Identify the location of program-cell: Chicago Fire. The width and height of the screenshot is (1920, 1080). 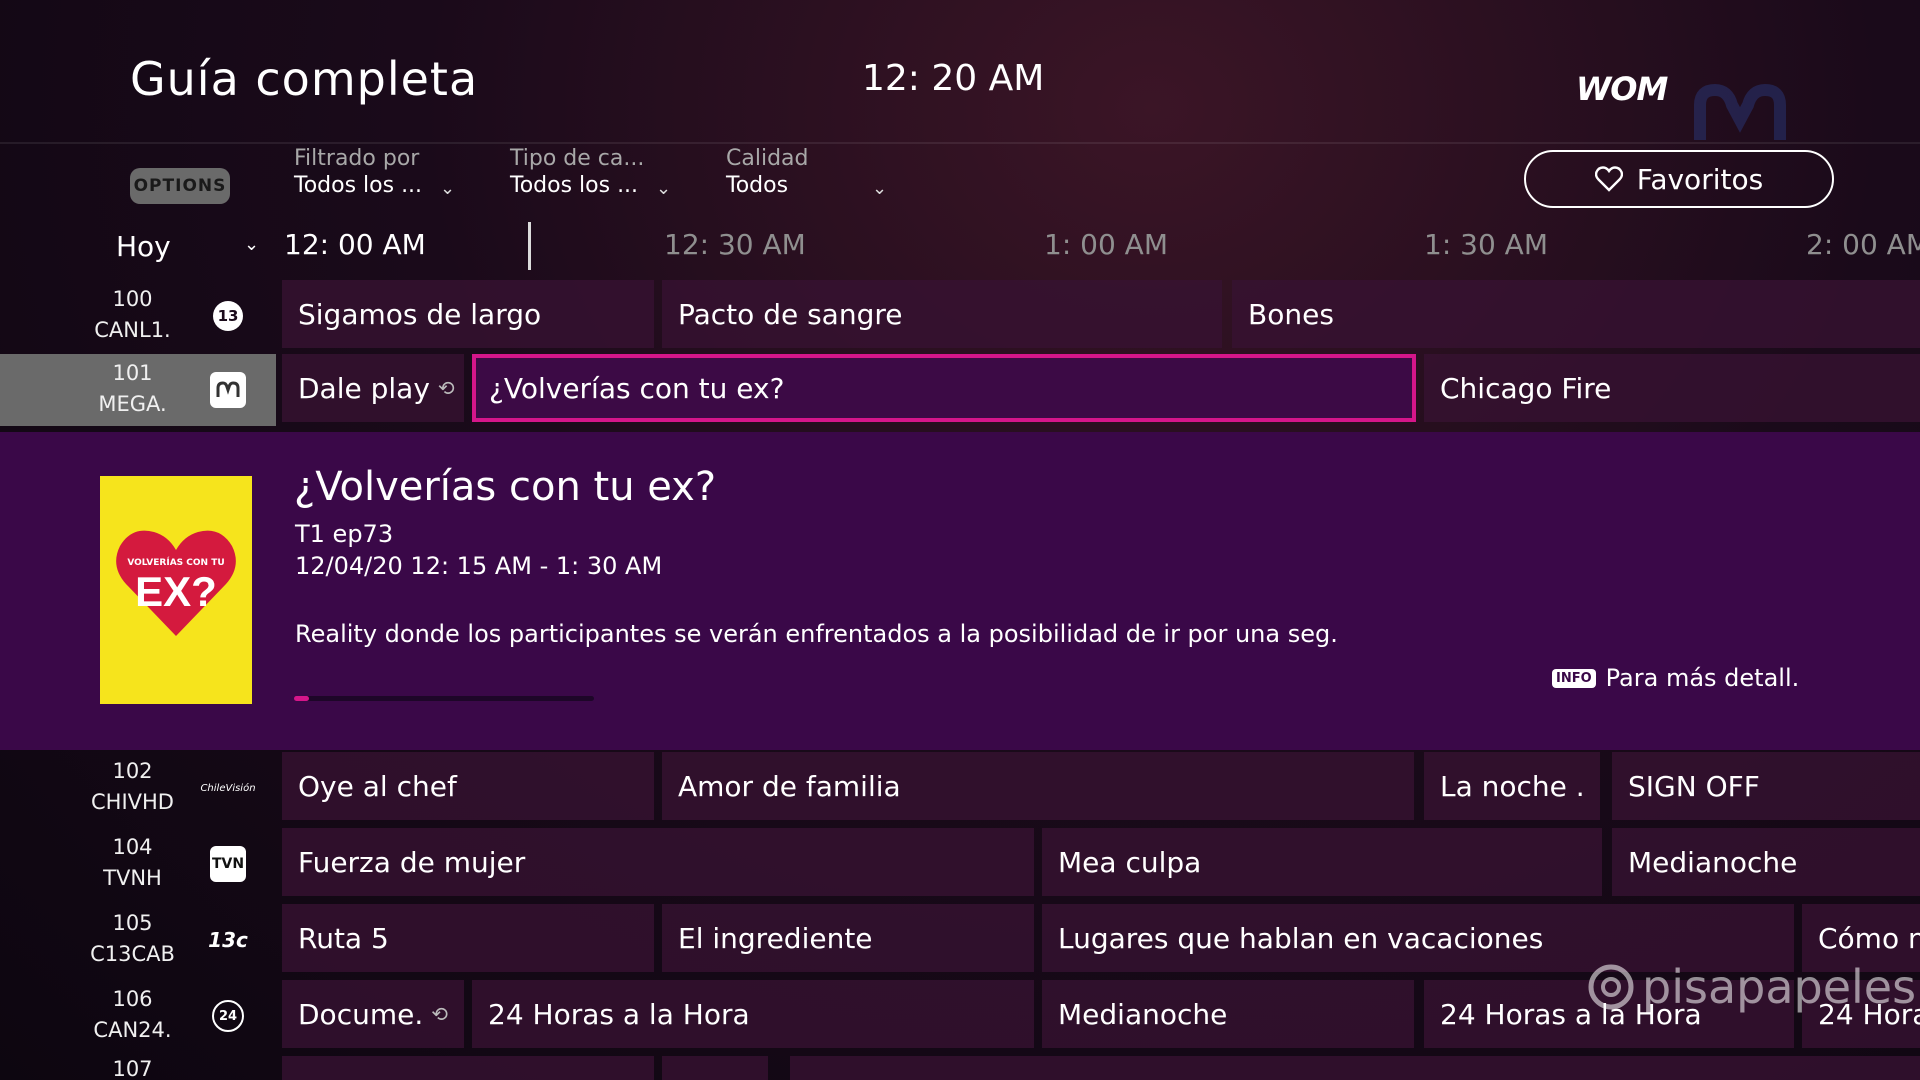
(1672, 388).